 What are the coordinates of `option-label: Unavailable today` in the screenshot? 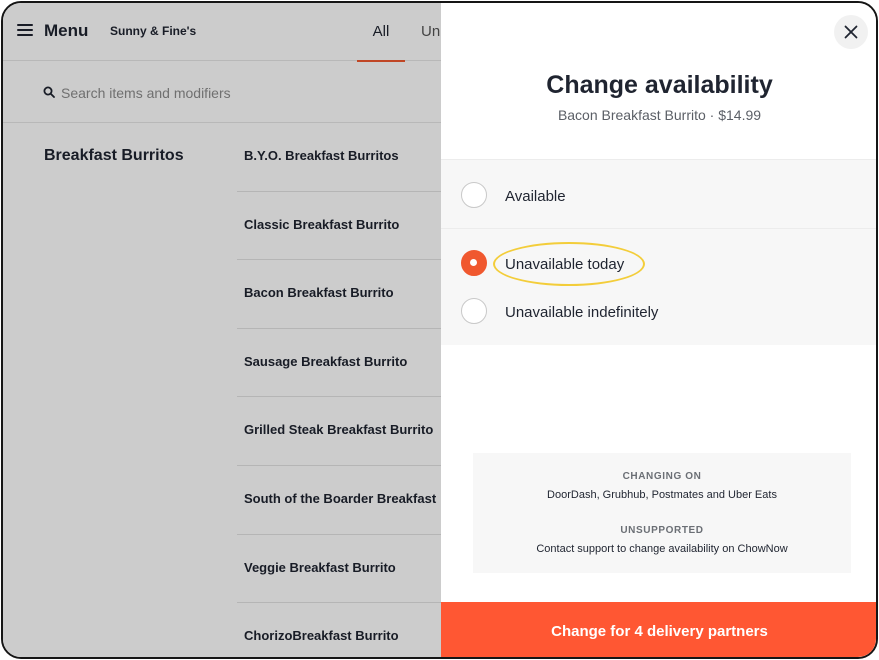 It's located at (565, 264).